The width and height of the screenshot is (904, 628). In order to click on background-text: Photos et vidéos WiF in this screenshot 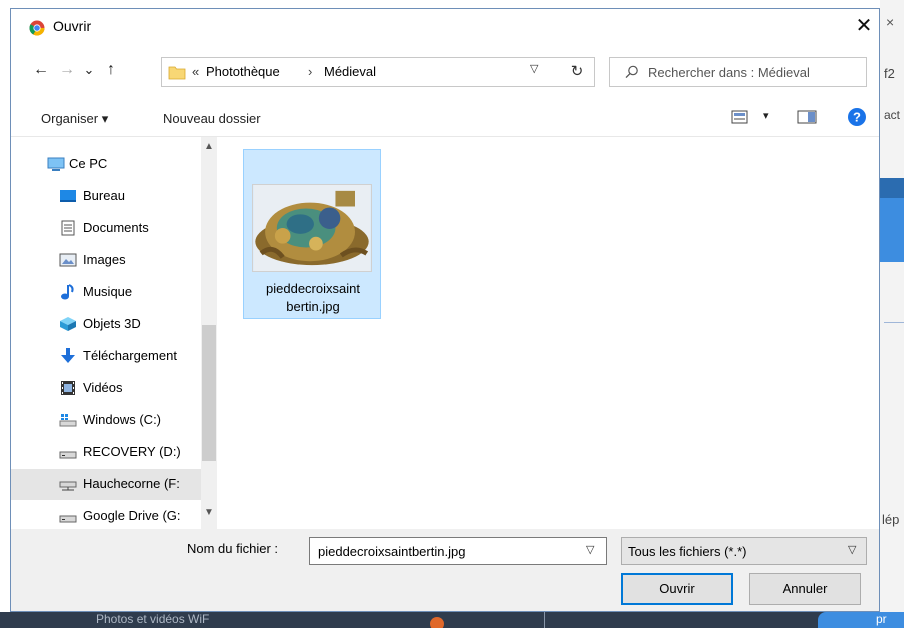, I will do `click(153, 619)`.